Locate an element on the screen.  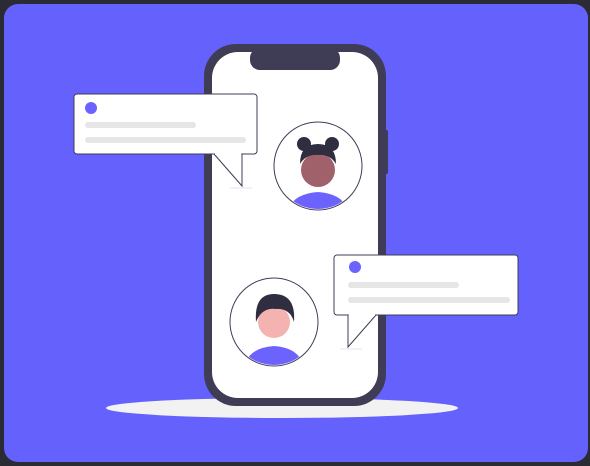
avatar-face is located at coordinates (318, 170).